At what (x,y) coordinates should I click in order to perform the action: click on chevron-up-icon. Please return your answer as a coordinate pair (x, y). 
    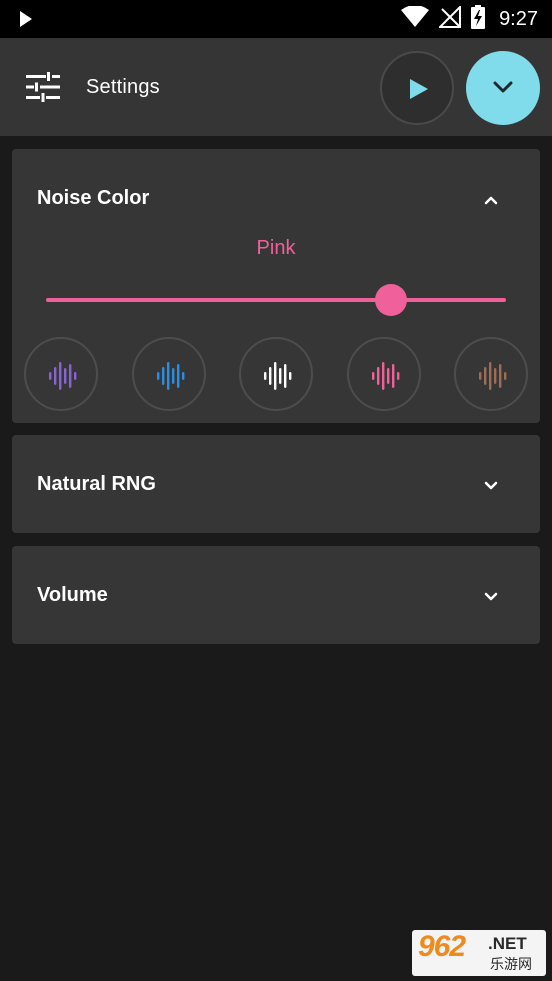
    Looking at the image, I should click on (491, 201).